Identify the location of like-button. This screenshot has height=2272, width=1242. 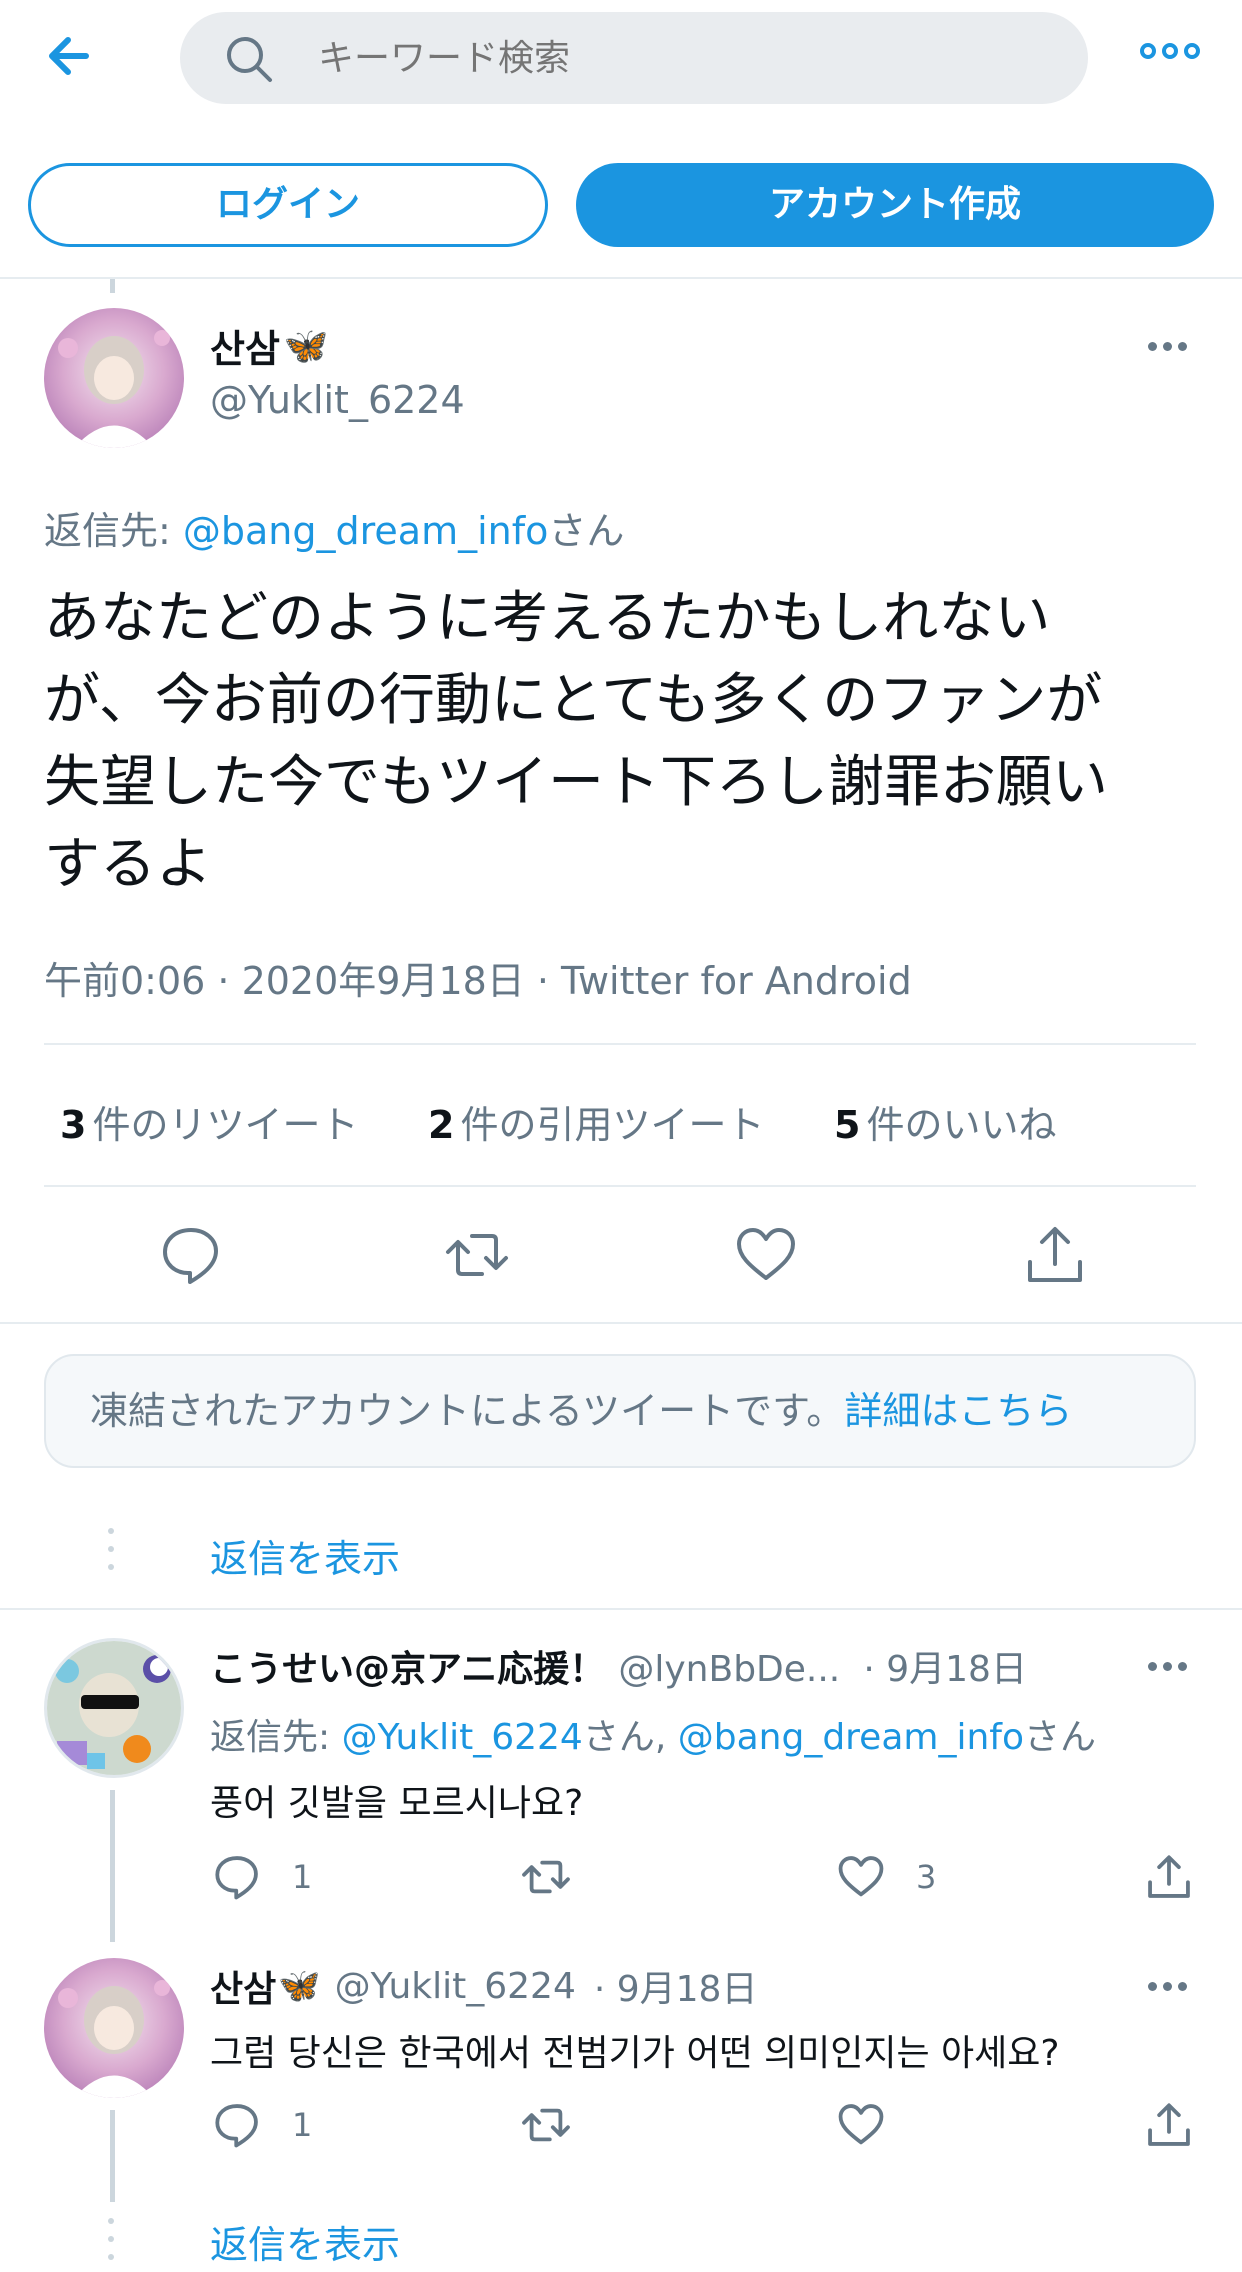
(766, 1255).